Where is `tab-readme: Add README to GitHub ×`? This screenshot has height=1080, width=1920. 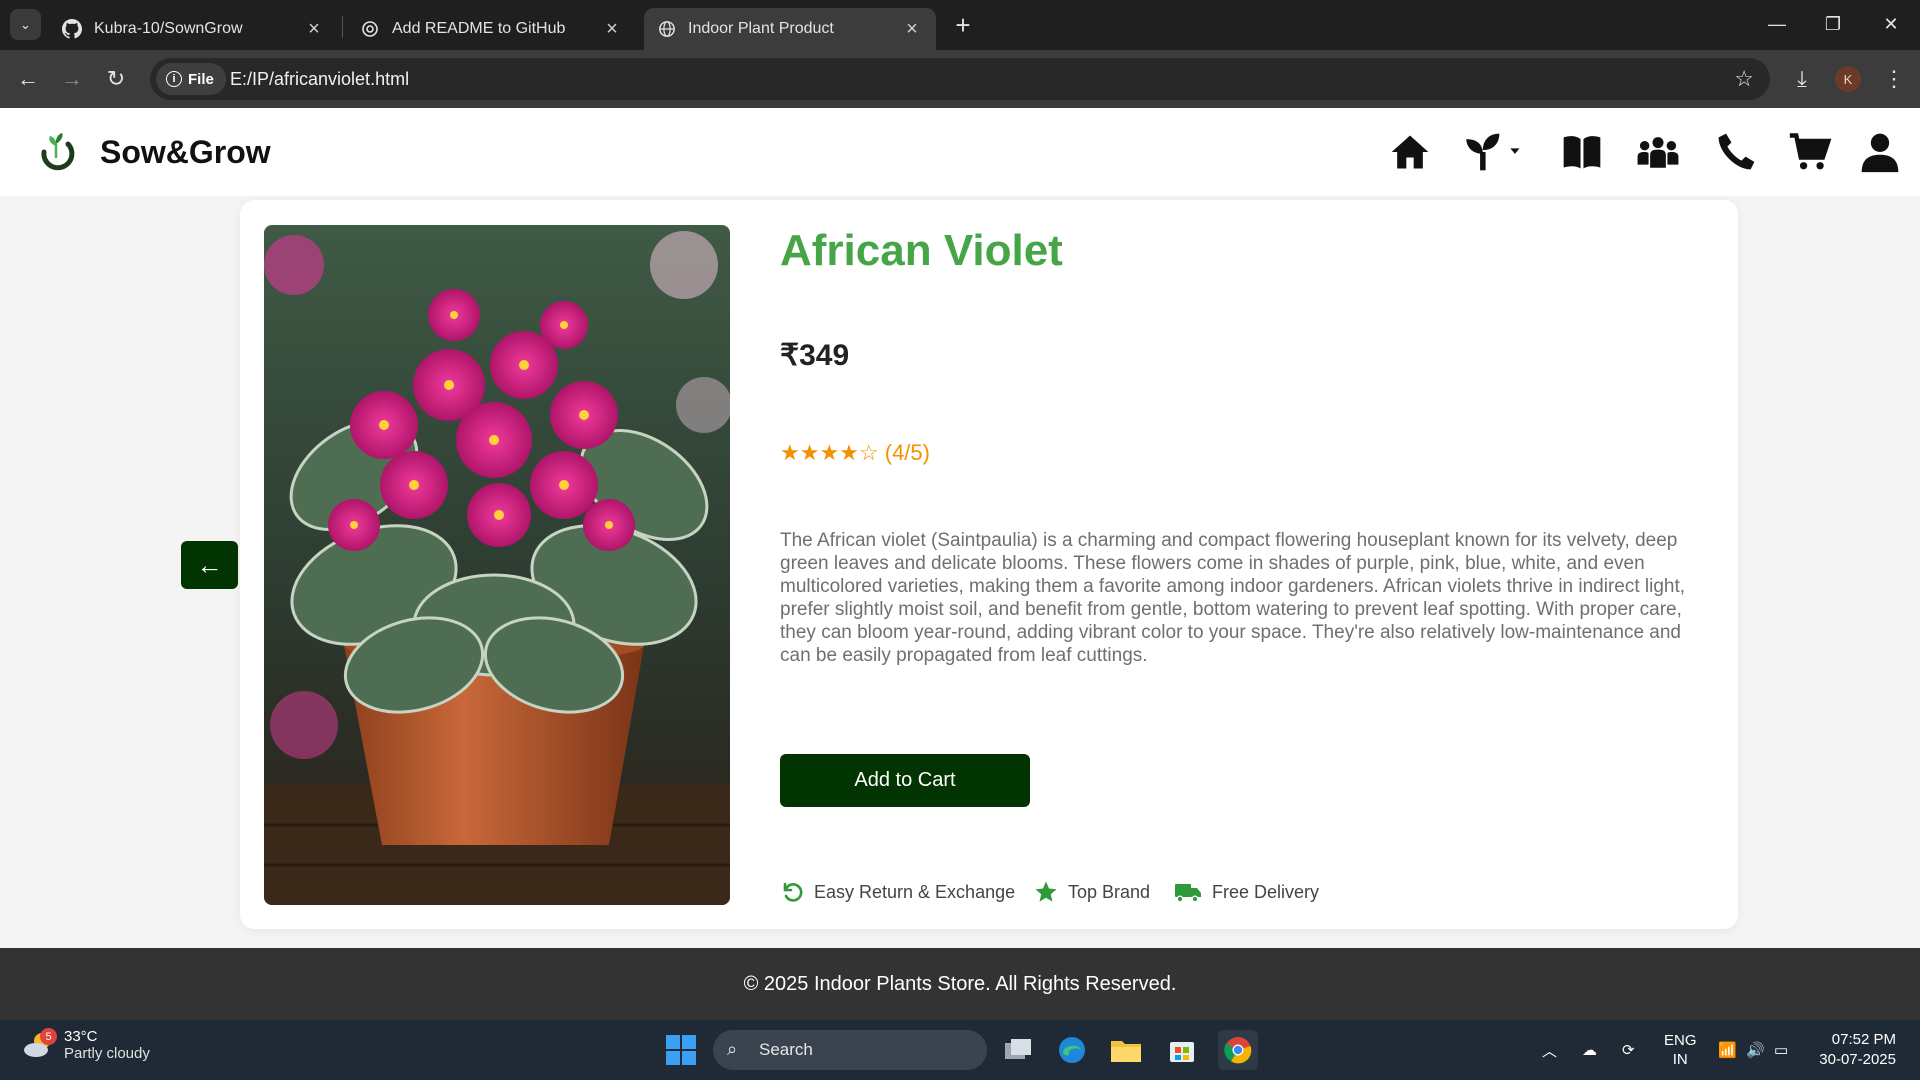 tab-readme: Add README to GitHub × is located at coordinates (491, 29).